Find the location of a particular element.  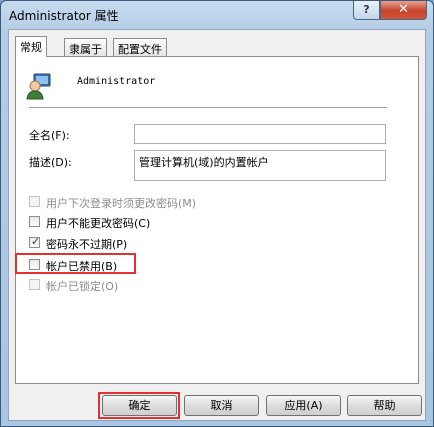

checkbox-box: ✓ is located at coordinates (35, 241).